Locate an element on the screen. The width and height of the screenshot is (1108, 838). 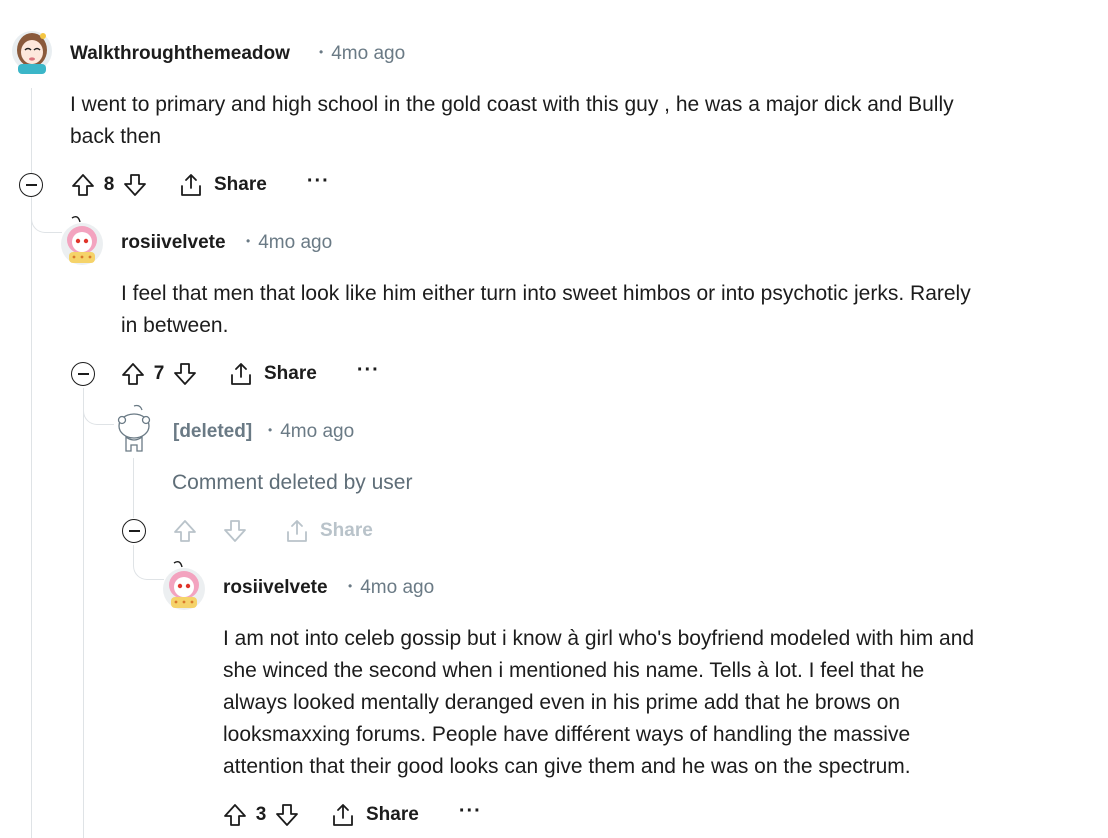
vote-count: 3 is located at coordinates (261, 814).